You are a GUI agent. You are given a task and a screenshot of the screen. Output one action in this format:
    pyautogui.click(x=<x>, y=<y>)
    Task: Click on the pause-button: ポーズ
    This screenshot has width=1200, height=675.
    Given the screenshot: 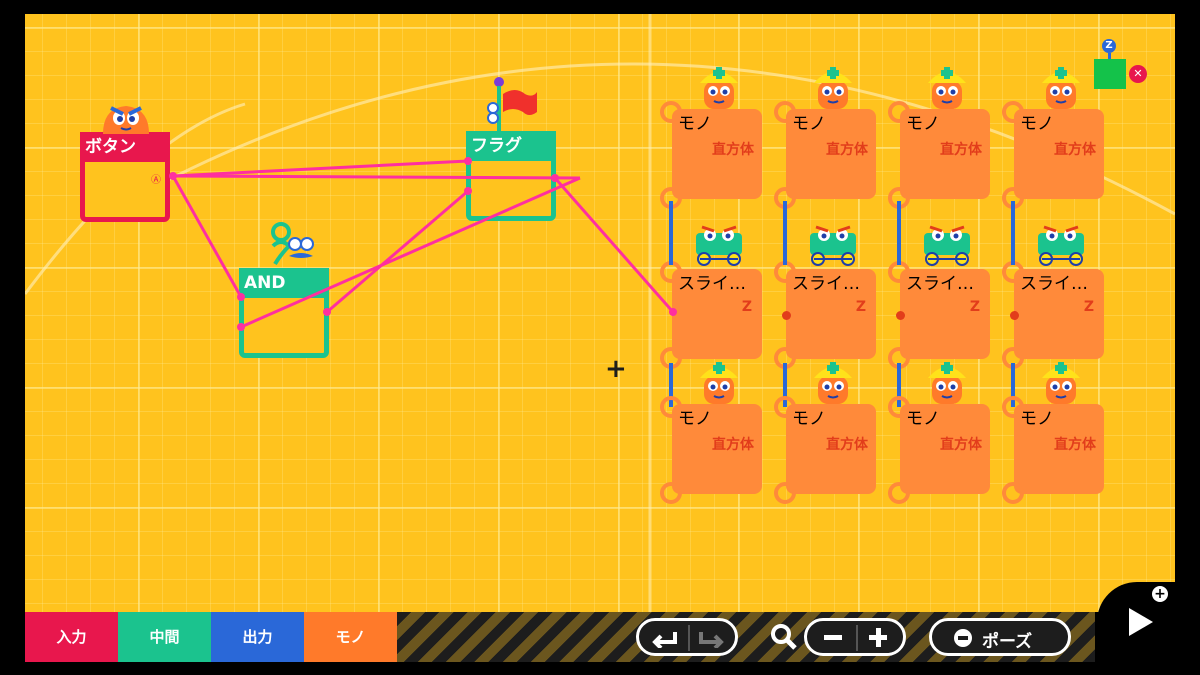 What is the action you would take?
    pyautogui.click(x=1000, y=637)
    